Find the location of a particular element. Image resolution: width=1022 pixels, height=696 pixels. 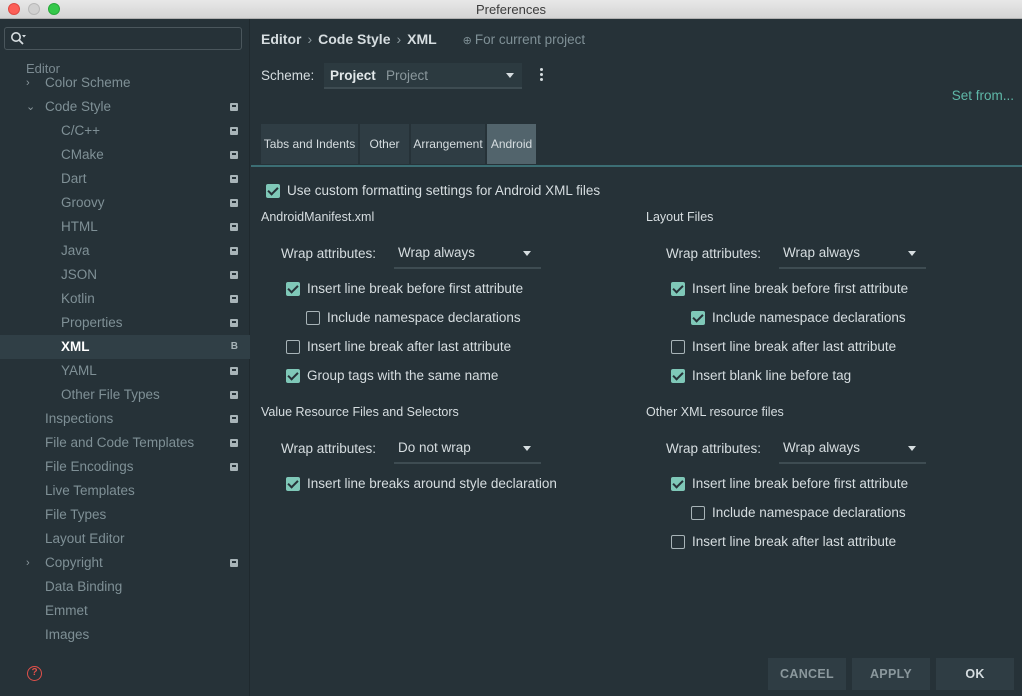

sidebar-item-live-templates: Live Templates is located at coordinates (125, 491).